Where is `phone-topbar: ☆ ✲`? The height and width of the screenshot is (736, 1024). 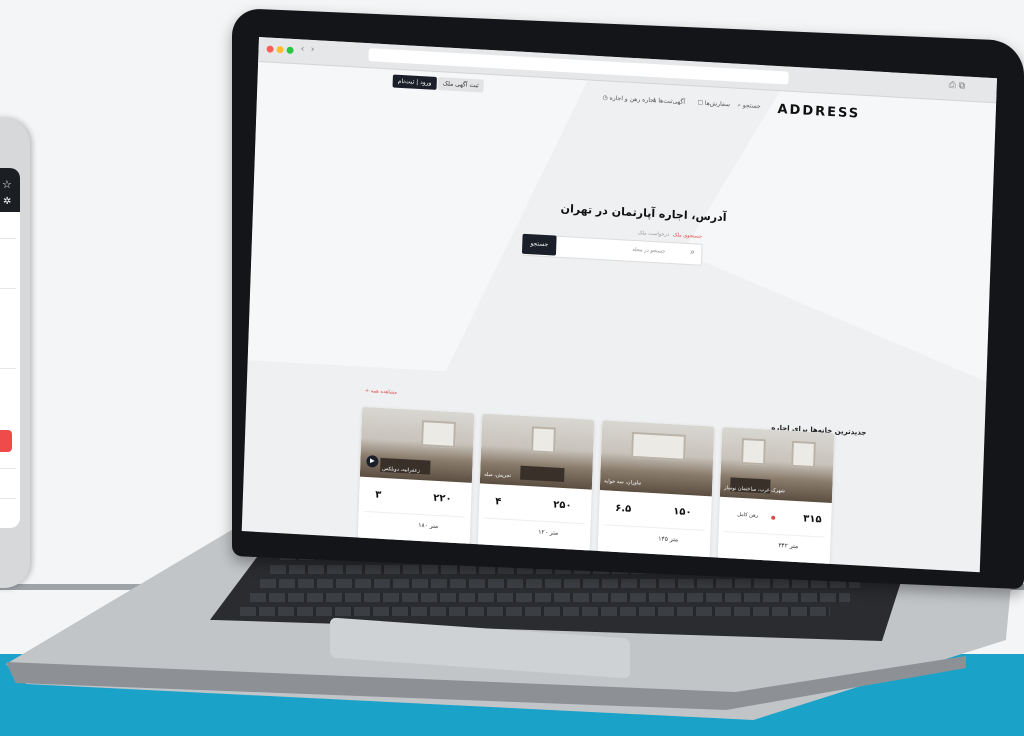 phone-topbar: ☆ ✲ is located at coordinates (10, 190).